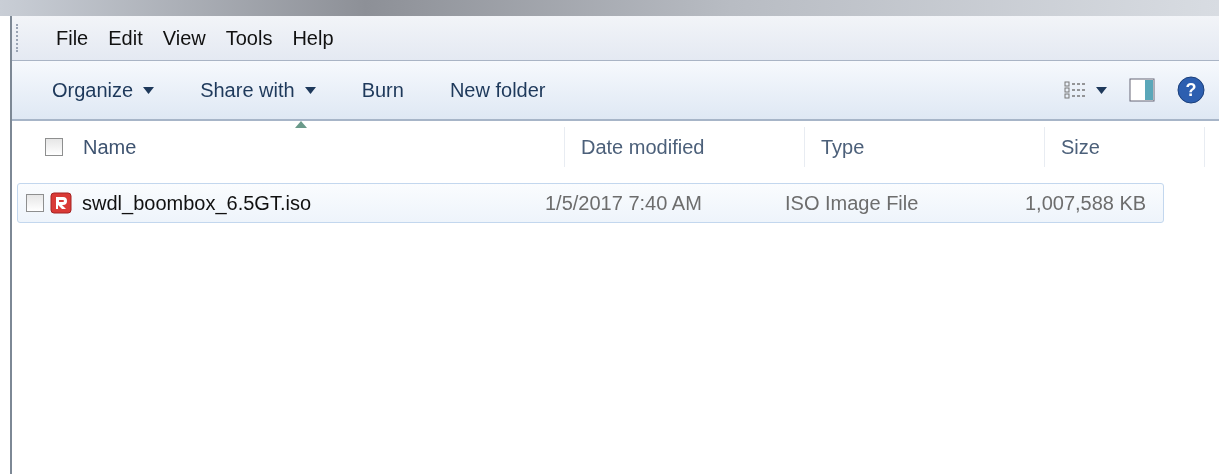  Describe the element at coordinates (110, 147) in the screenshot. I see `column-header: Name` at that location.